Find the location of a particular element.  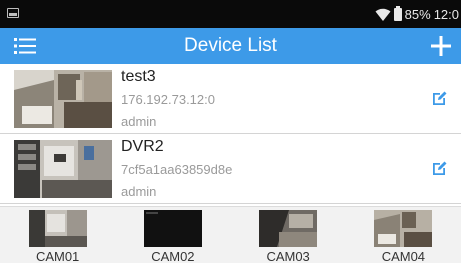

screenshot-notification-icon is located at coordinates (13, 13).